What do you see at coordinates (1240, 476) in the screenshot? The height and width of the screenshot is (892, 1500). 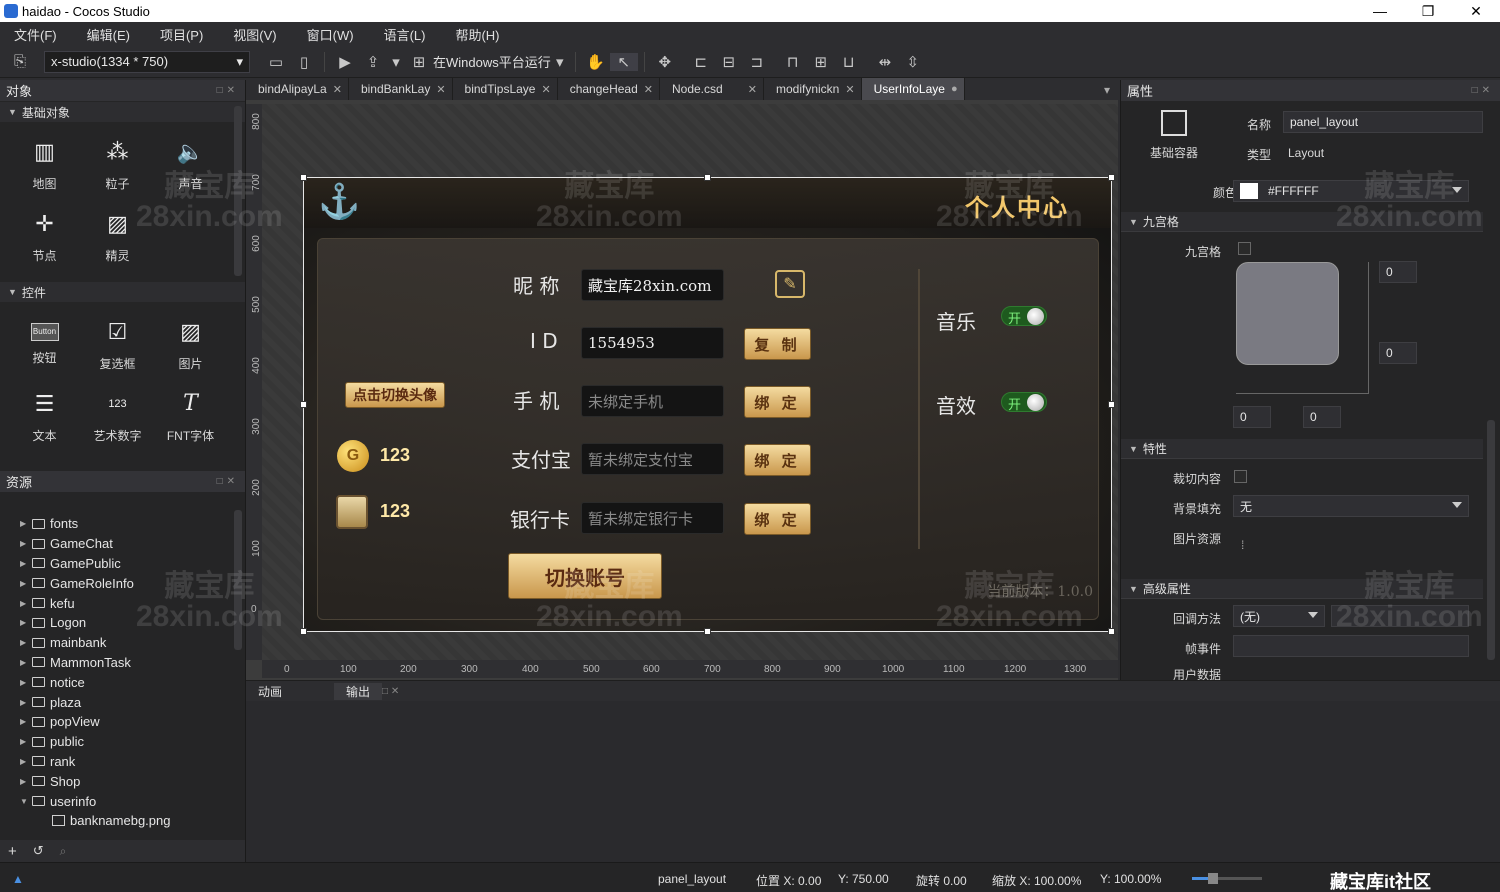 I see `clip-checkbox` at bounding box center [1240, 476].